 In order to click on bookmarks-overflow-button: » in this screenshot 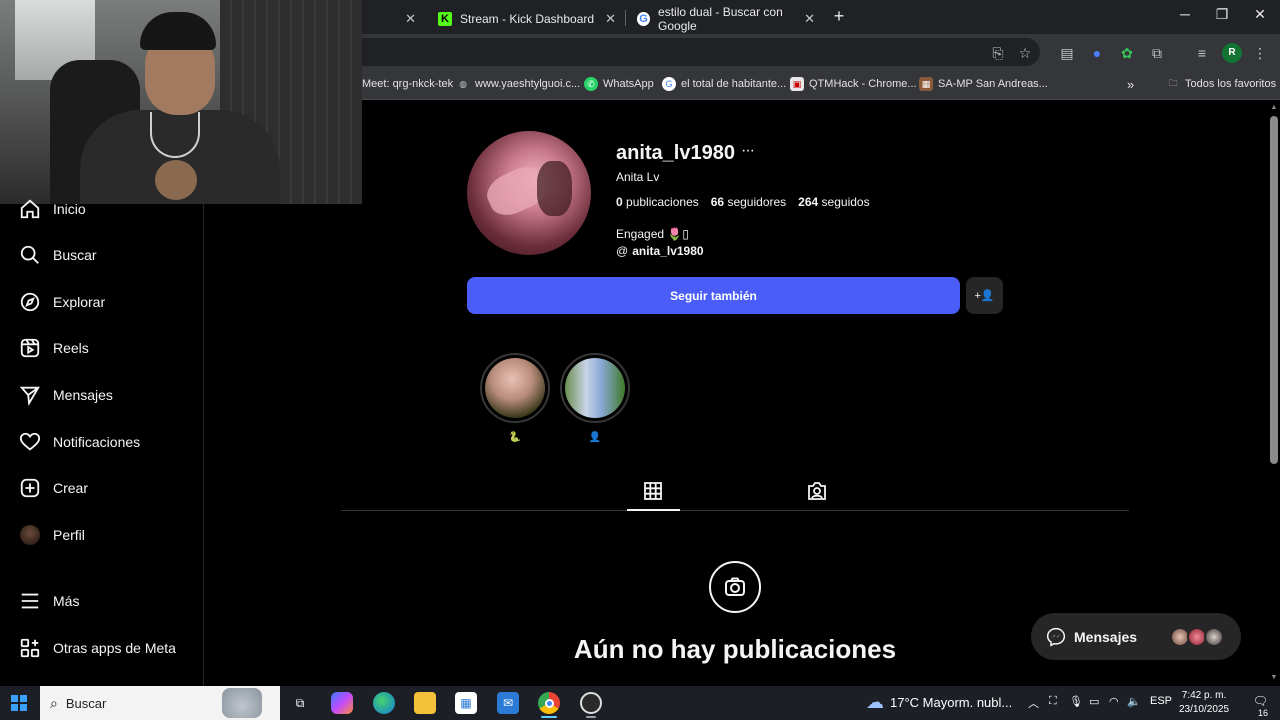, I will do `click(1130, 84)`.